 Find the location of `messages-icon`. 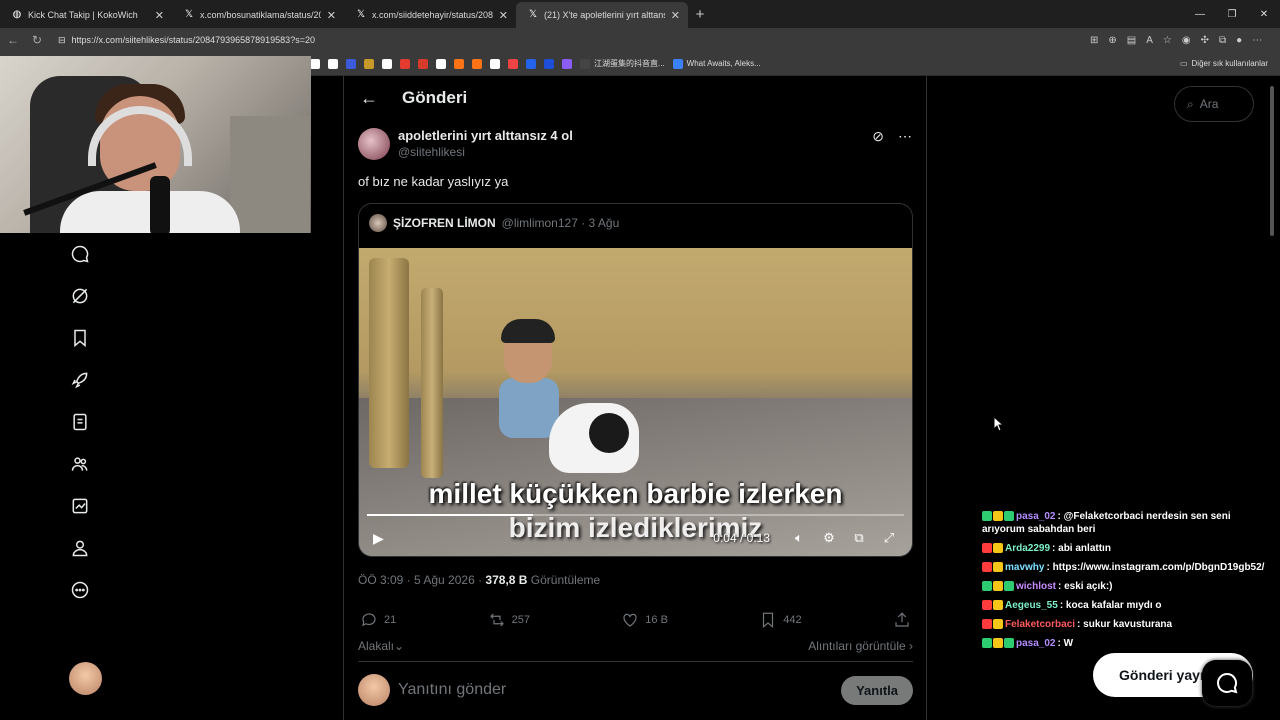

messages-icon is located at coordinates (80, 254).